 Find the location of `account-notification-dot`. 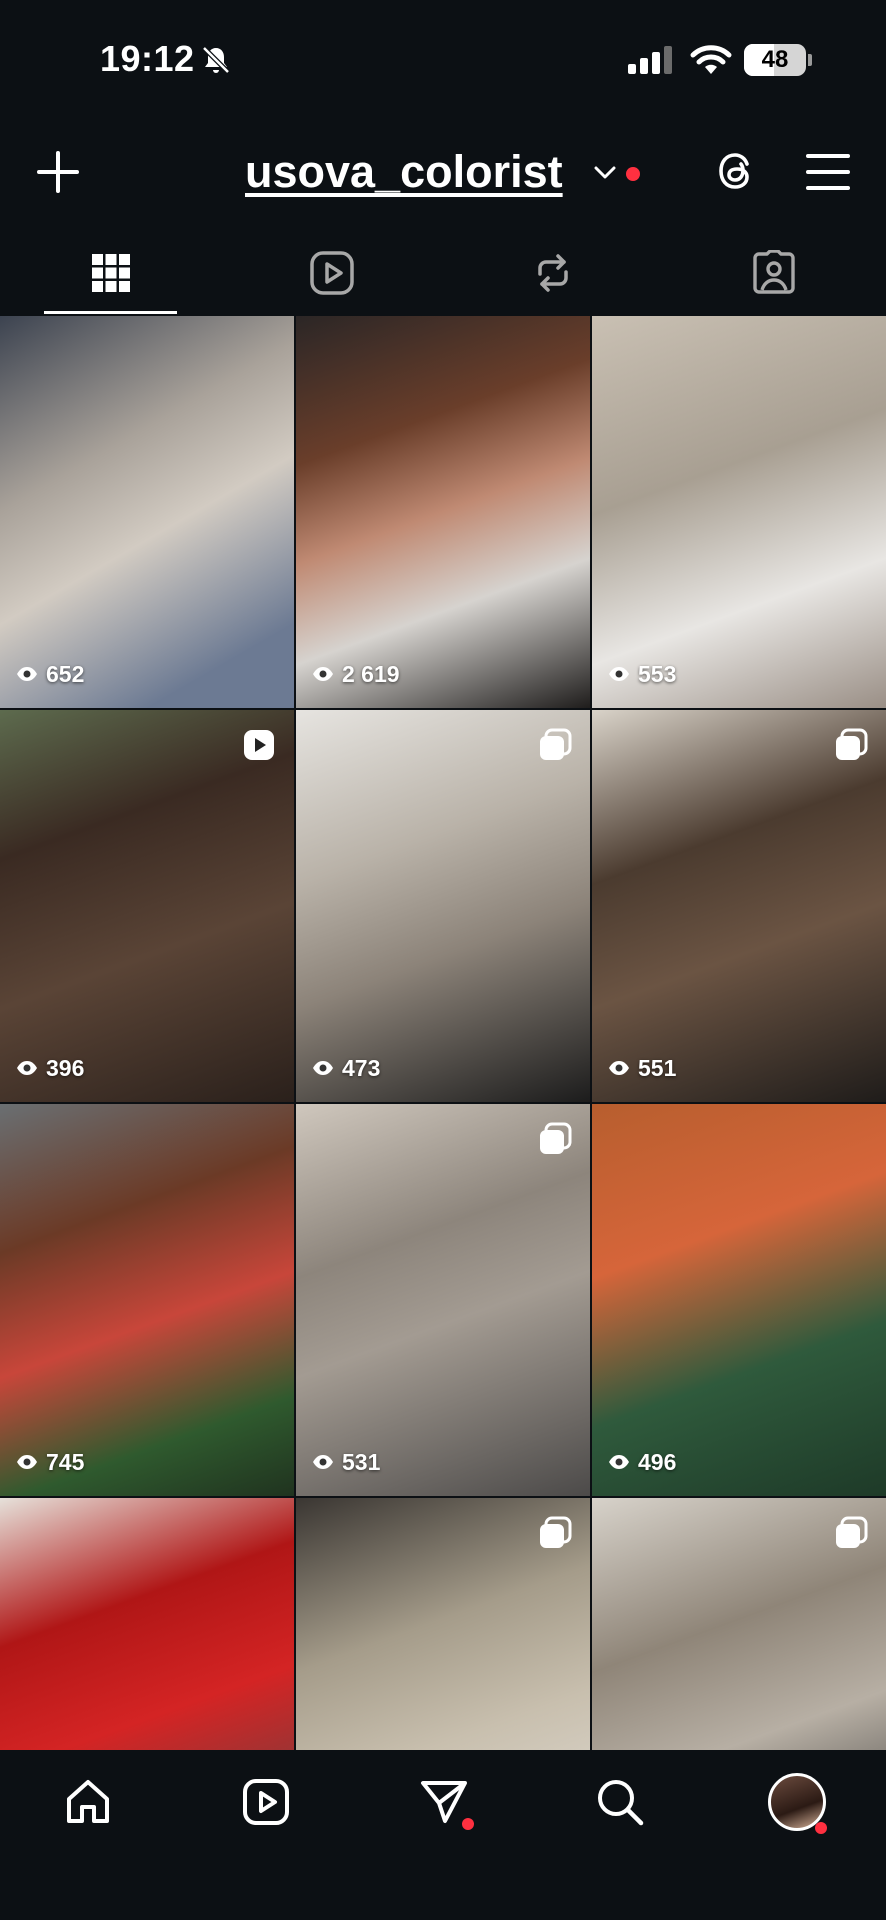

account-notification-dot is located at coordinates (633, 174).